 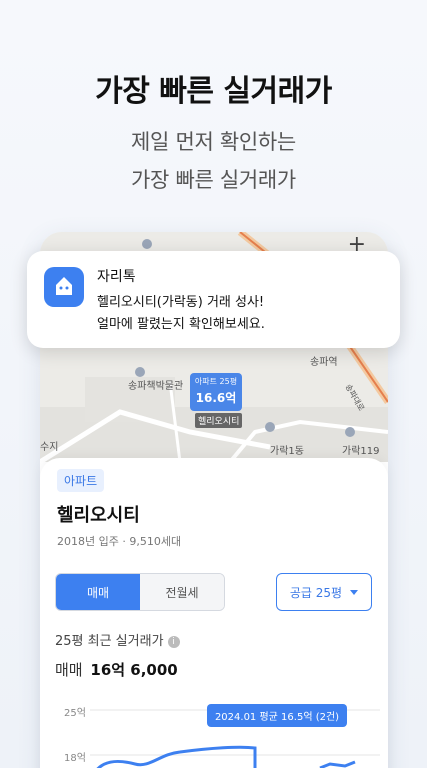 What do you see at coordinates (354, 592) in the screenshot?
I see `chevron-down-icon` at bounding box center [354, 592].